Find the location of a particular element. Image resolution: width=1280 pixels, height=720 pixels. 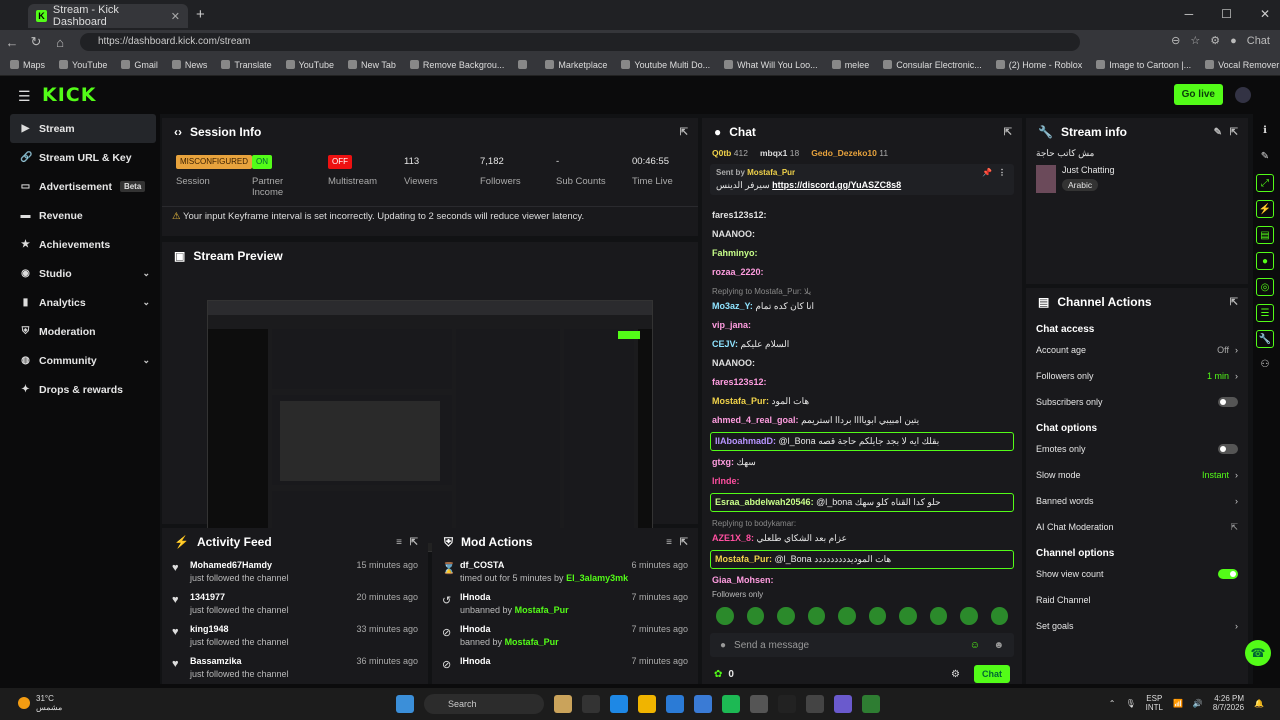

sidebar-item-community: ◍ Community ⌄ is located at coordinates (83, 360).